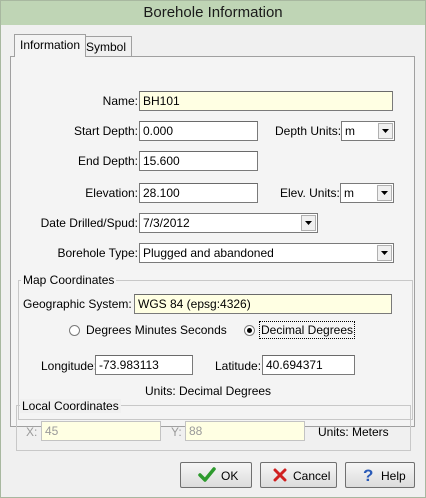 Image resolution: width=426 pixels, height=498 pixels. Describe the element at coordinates (310, 193) in the screenshot. I see `elev-units-label: Elev. Units:` at that location.